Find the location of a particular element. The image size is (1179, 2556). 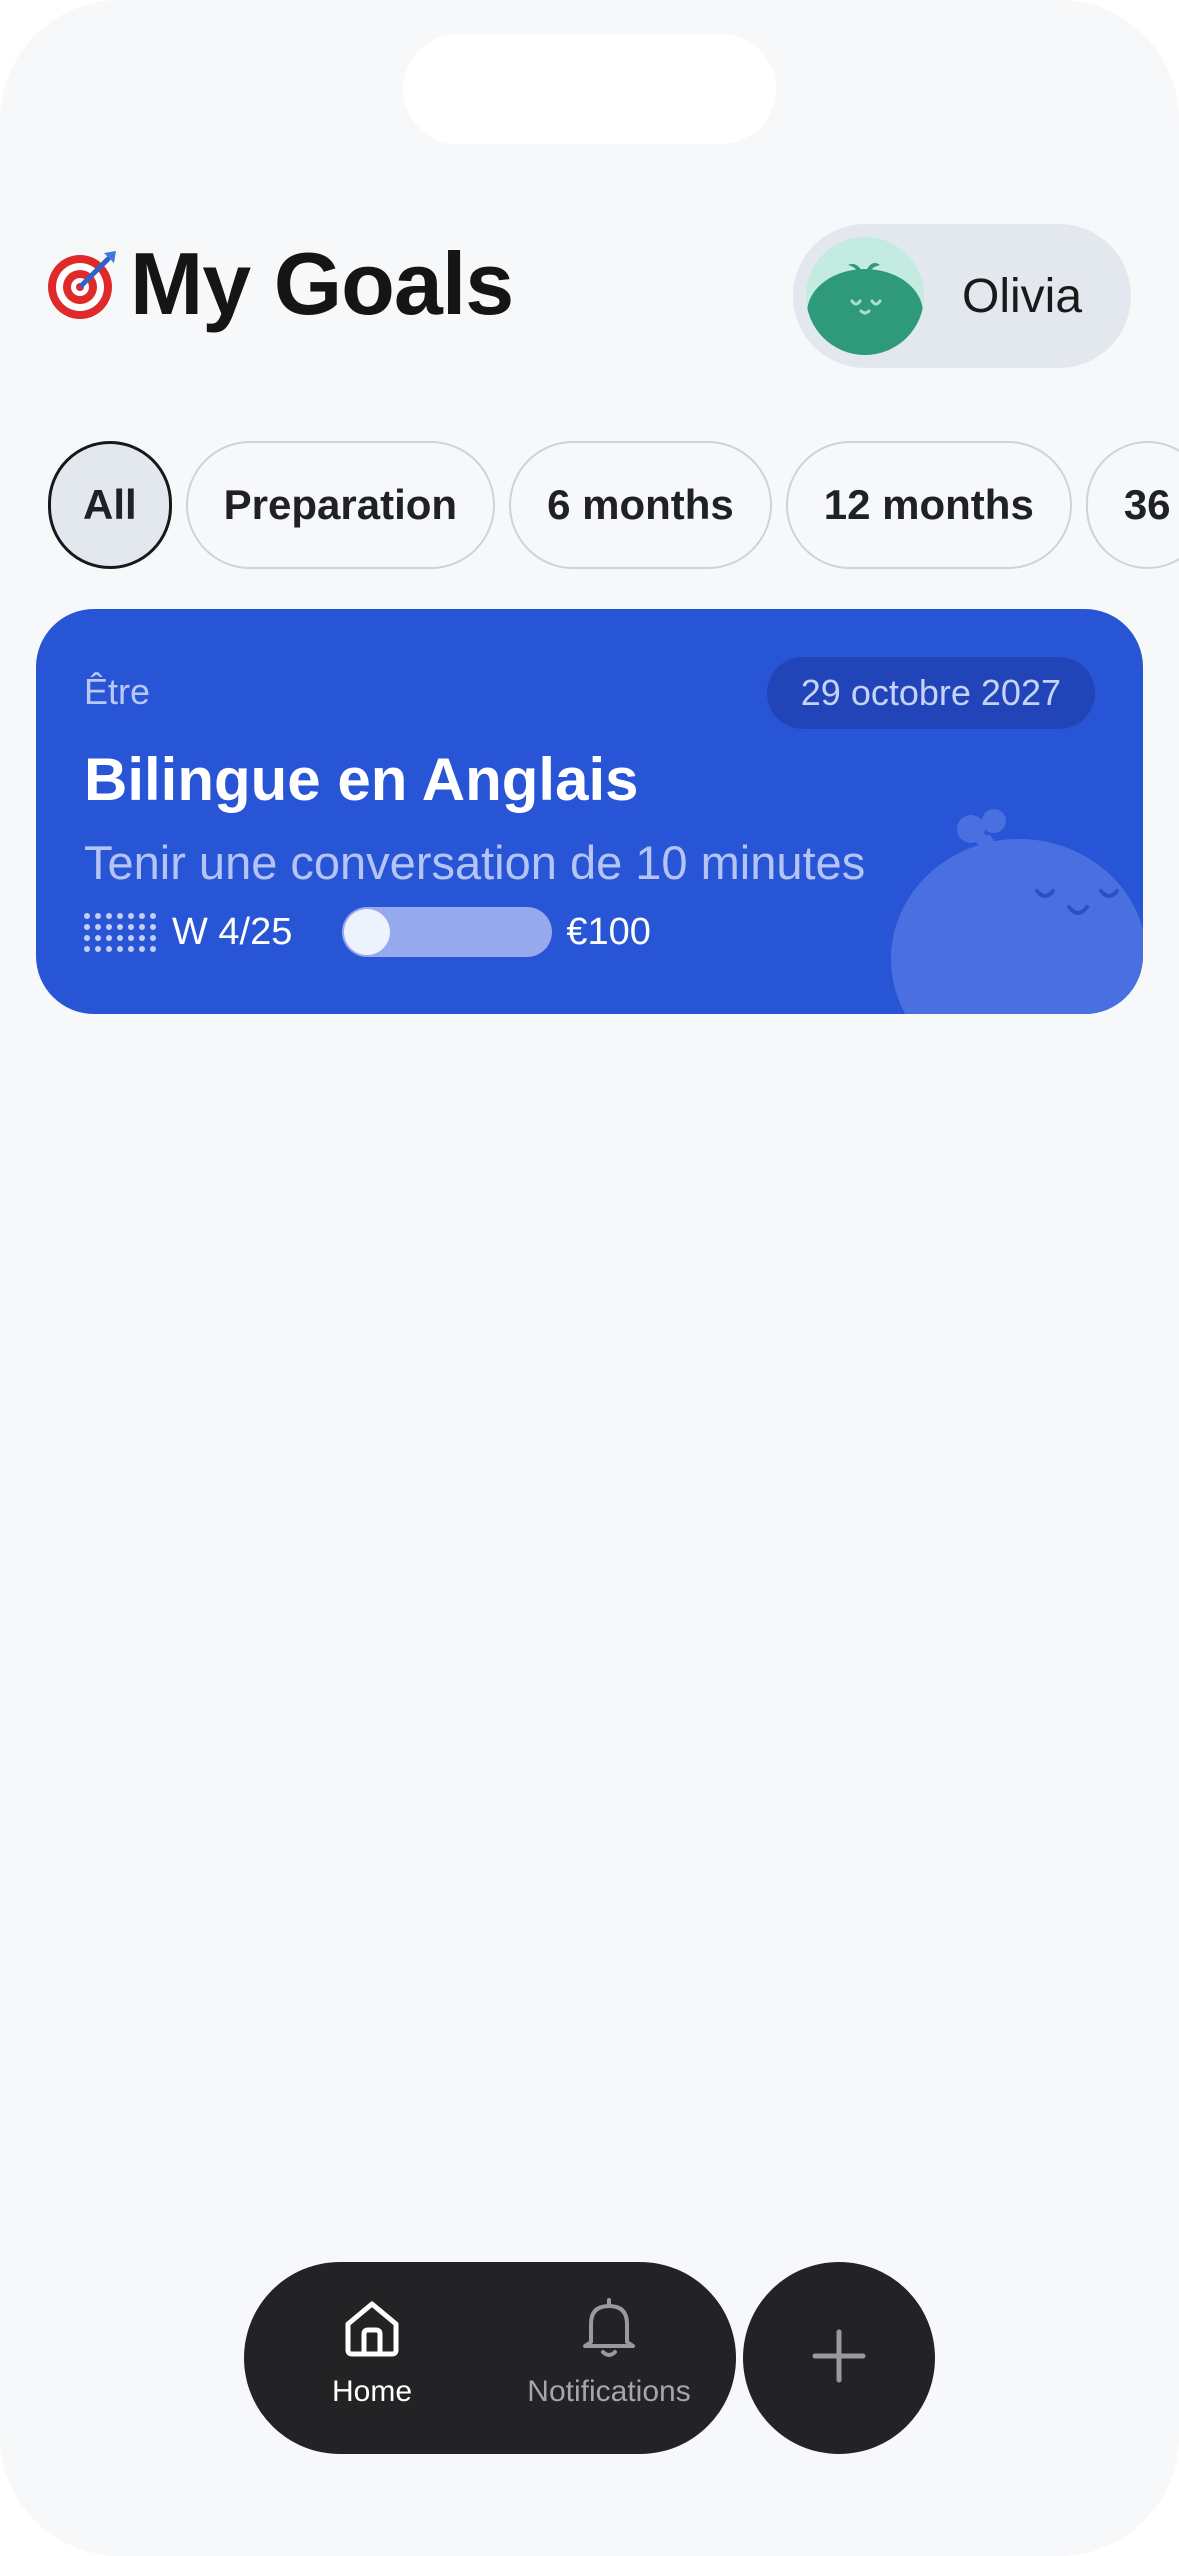

goal-meta: W 4/25 €100 is located at coordinates (367, 932).